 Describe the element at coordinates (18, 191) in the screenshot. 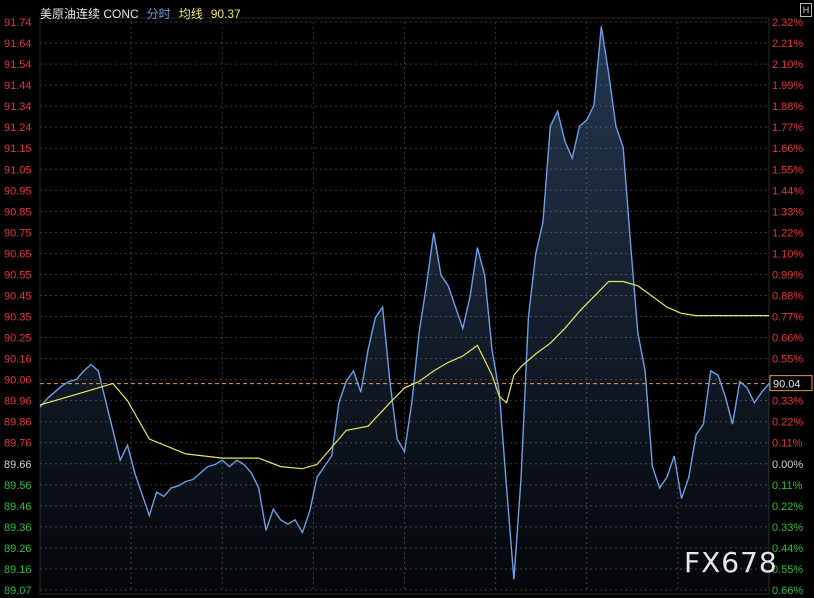

I see `y-tick-label-left: 90.95` at that location.